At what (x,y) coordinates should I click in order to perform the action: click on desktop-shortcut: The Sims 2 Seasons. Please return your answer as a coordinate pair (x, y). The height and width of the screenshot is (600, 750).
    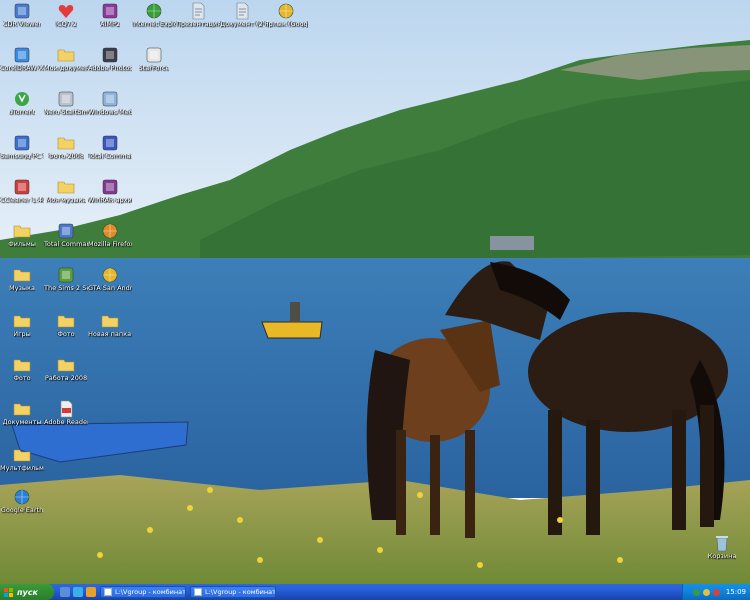
    Looking at the image, I should click on (66, 288).